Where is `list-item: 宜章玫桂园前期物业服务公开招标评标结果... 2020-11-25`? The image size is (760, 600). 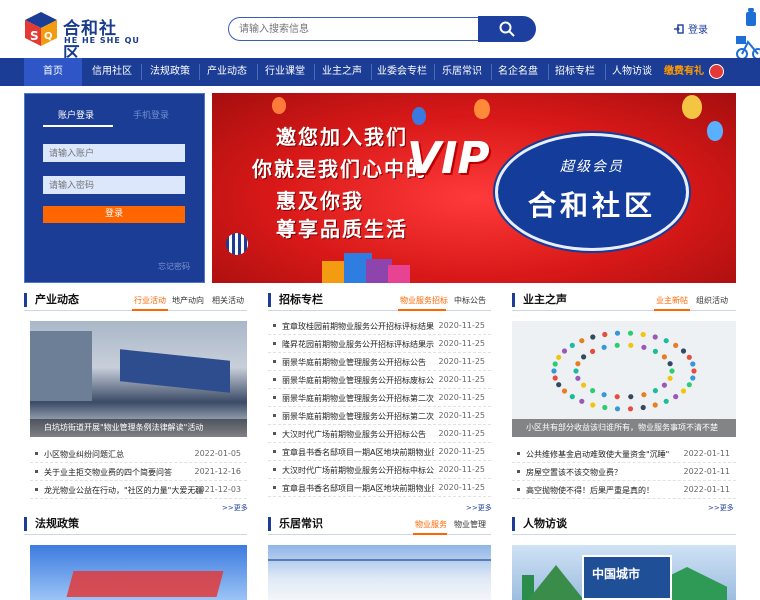
list-item: 宜章玫桂园前期物业服务公开招标评标结果... 2020-11-25 is located at coordinates (379, 326).